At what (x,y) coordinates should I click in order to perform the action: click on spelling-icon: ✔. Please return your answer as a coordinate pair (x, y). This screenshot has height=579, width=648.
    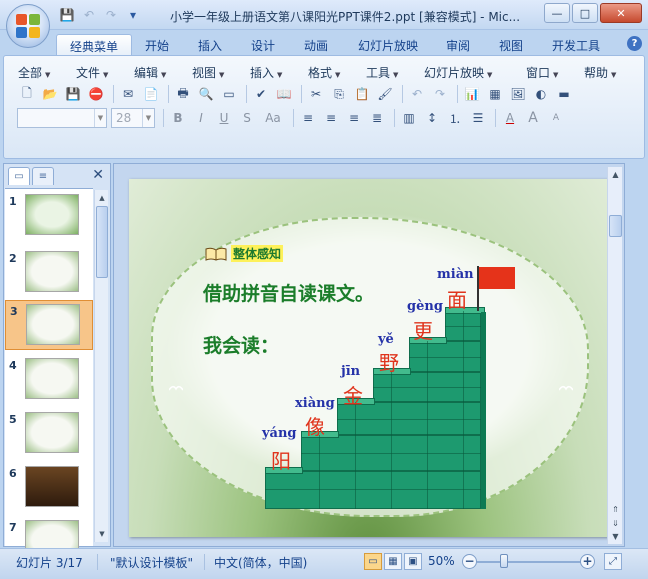
    Looking at the image, I should click on (261, 94).